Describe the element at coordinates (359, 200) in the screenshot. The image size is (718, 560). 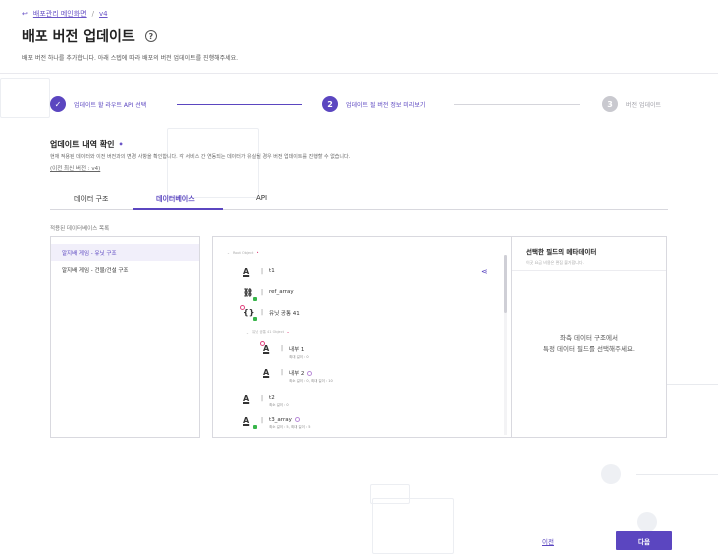
I see `tab-bar: 데이터 구조 데이터베이스 API` at that location.